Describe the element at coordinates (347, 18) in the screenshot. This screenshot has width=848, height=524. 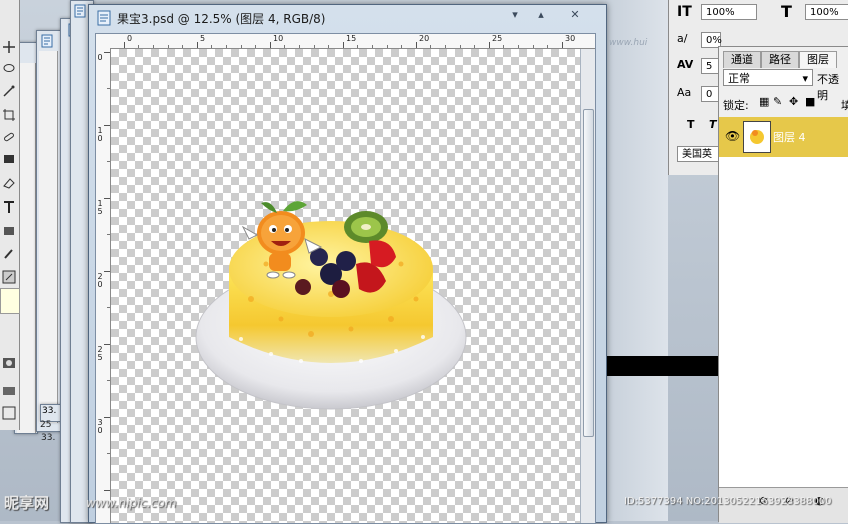
I see `document-titlebar: 果宝3.psd @ 12.5% (图层 4, RGB/8) ▾ ▴ ✕` at that location.